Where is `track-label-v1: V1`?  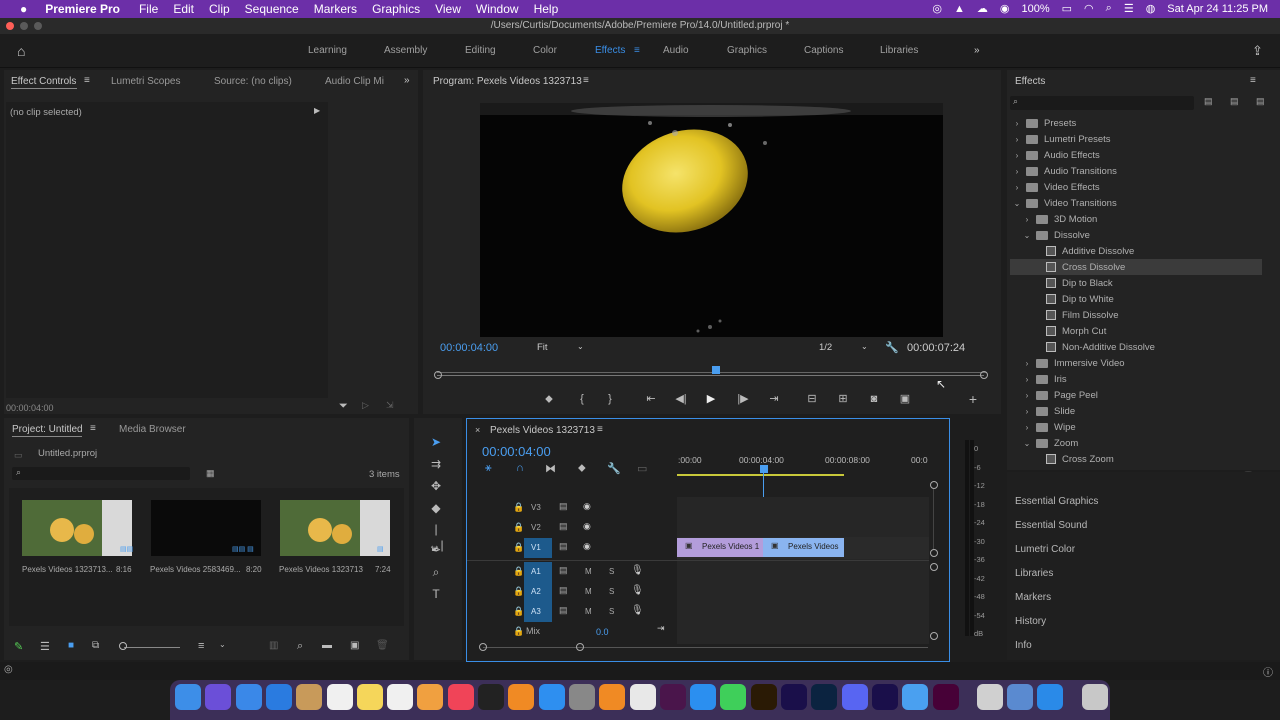
track-label-v1: V1 is located at coordinates (536, 547).